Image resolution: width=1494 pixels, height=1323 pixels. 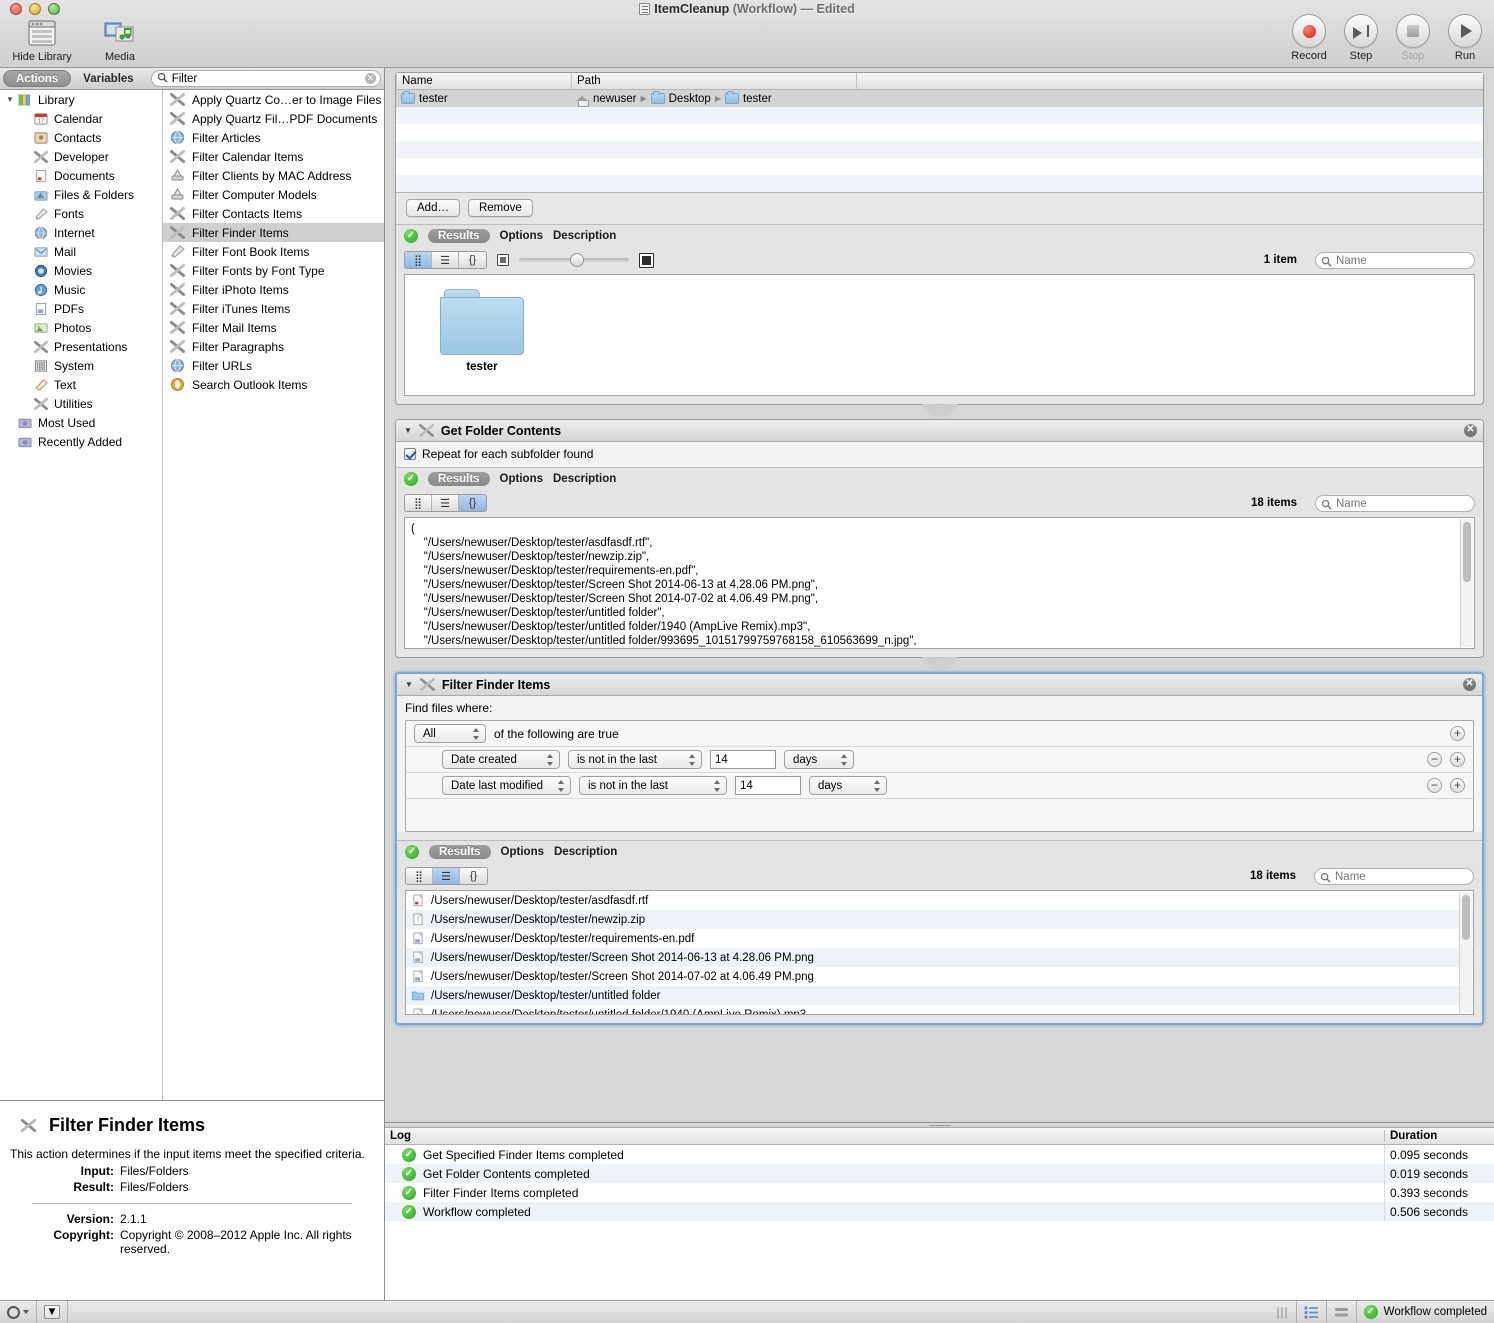 I want to click on action2-header: ▼ Get Folder Contents ✕, so click(x=939, y=431).